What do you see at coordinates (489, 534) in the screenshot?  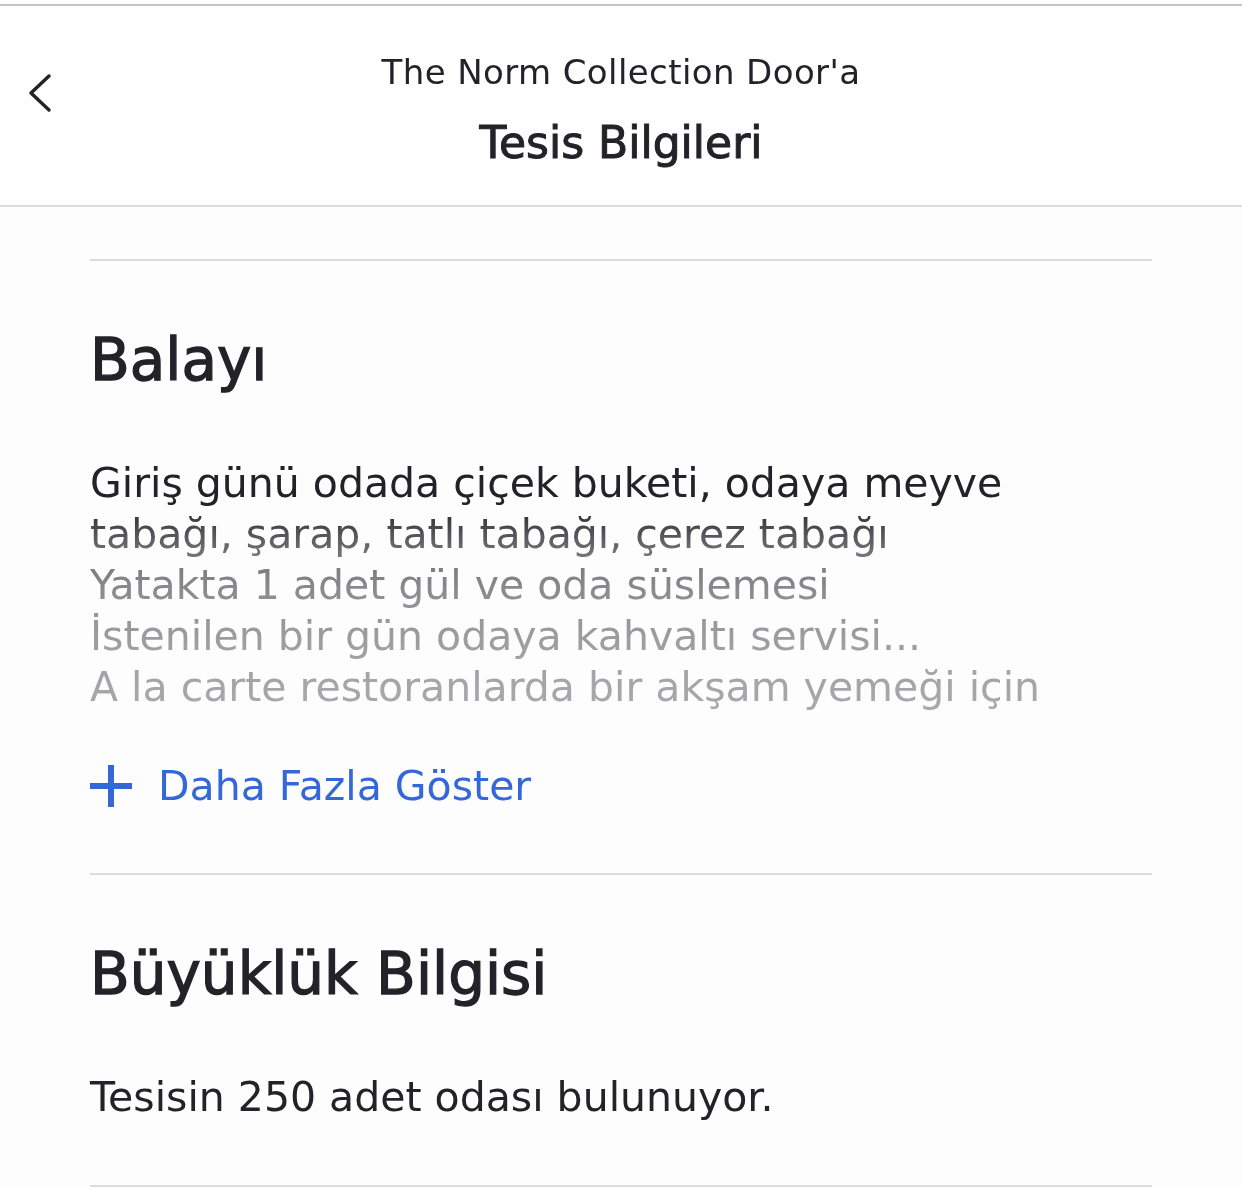 I see `description-line: tabağı, şarap, tatlı tabağı, çerez tabağı` at bounding box center [489, 534].